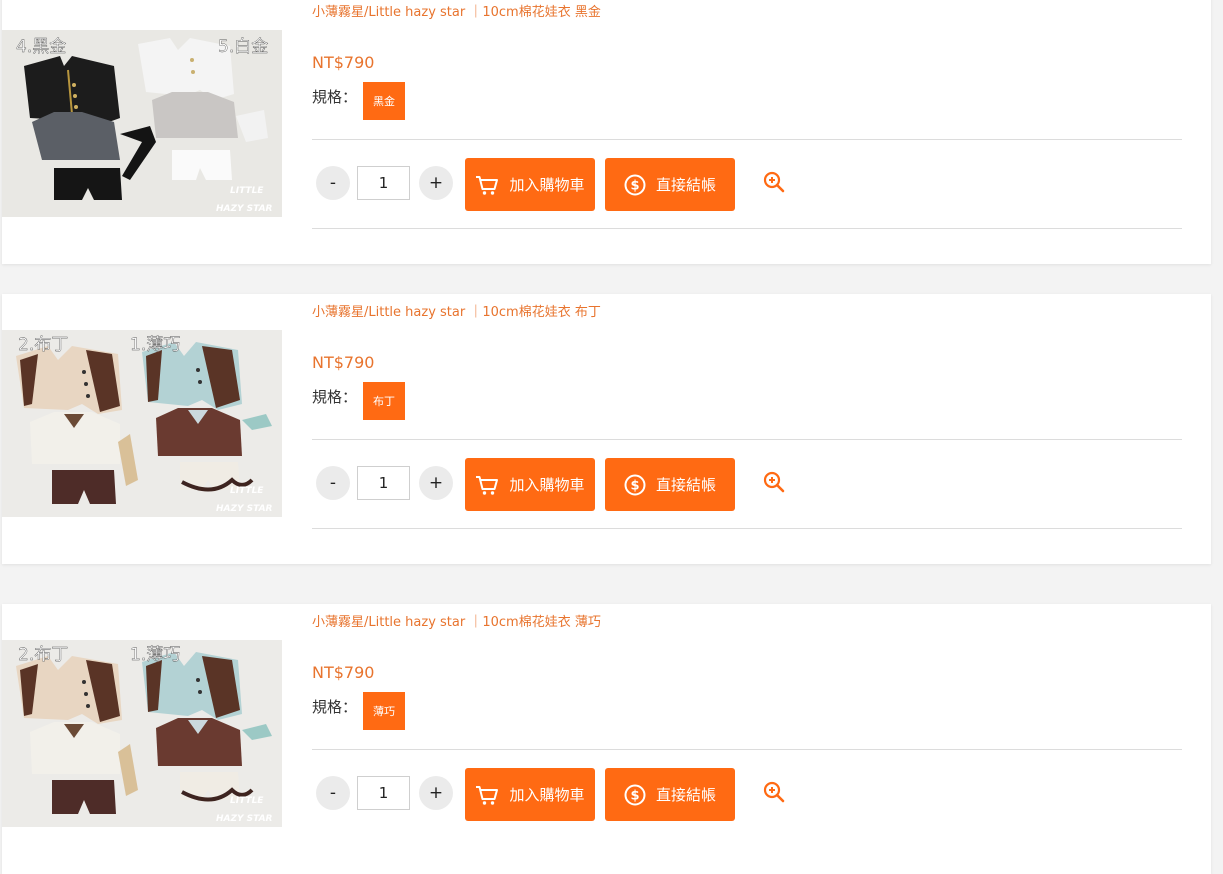 This screenshot has width=1223, height=874. I want to click on image-label-left: 4.黑金, so click(41, 47).